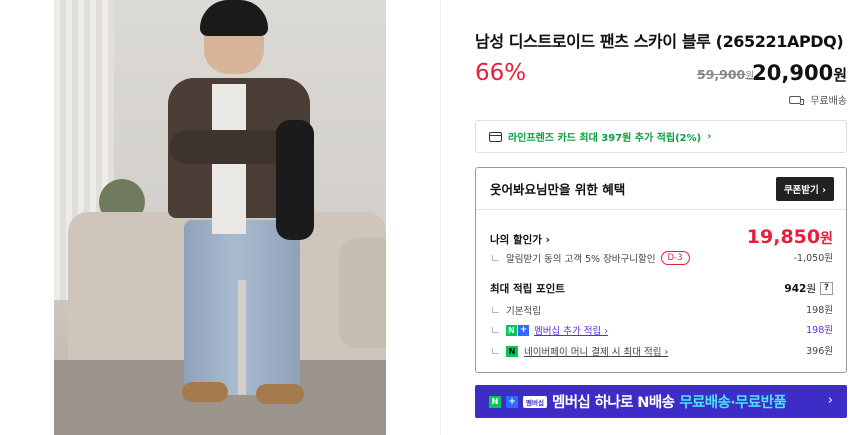  I want to click on card-promo-banner: 라인프렌즈 카드 최대 397원 추가 적립(2%) ›, so click(661, 136).